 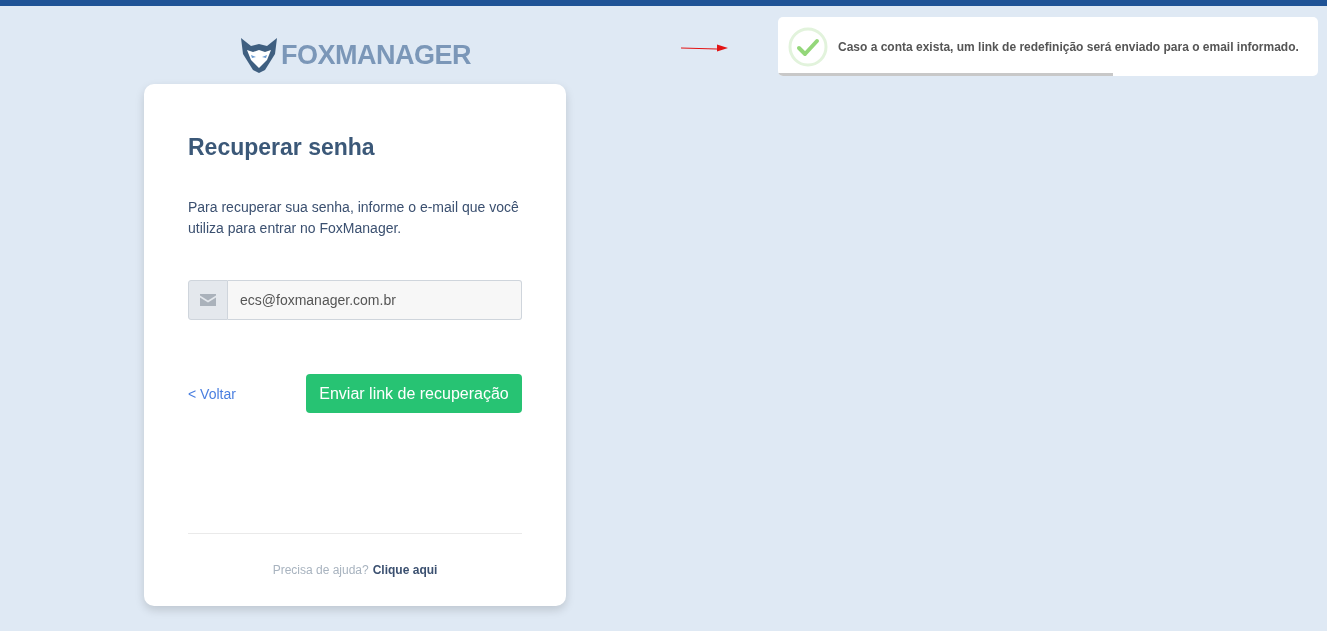 What do you see at coordinates (1068, 46) in the screenshot?
I see `notification-message: Caso a conta exista, um link de redefinição será enviado para o email informado.` at bounding box center [1068, 46].